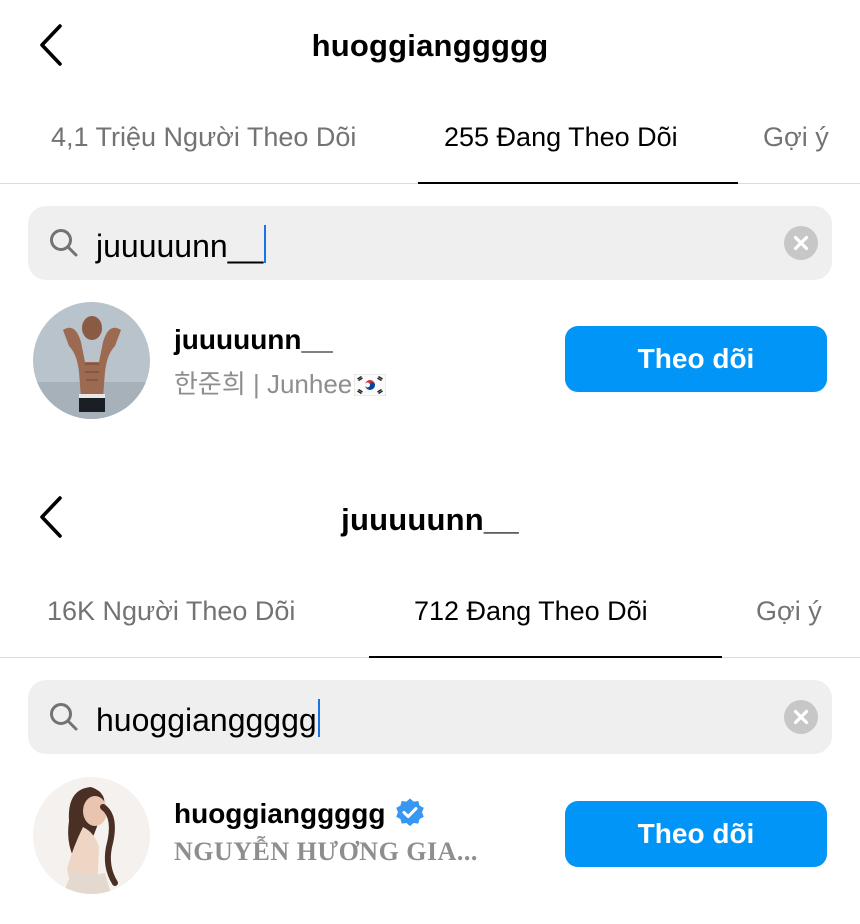  Describe the element at coordinates (561, 137) in the screenshot. I see `tab-following: 255 Đang Theo Dõi` at that location.